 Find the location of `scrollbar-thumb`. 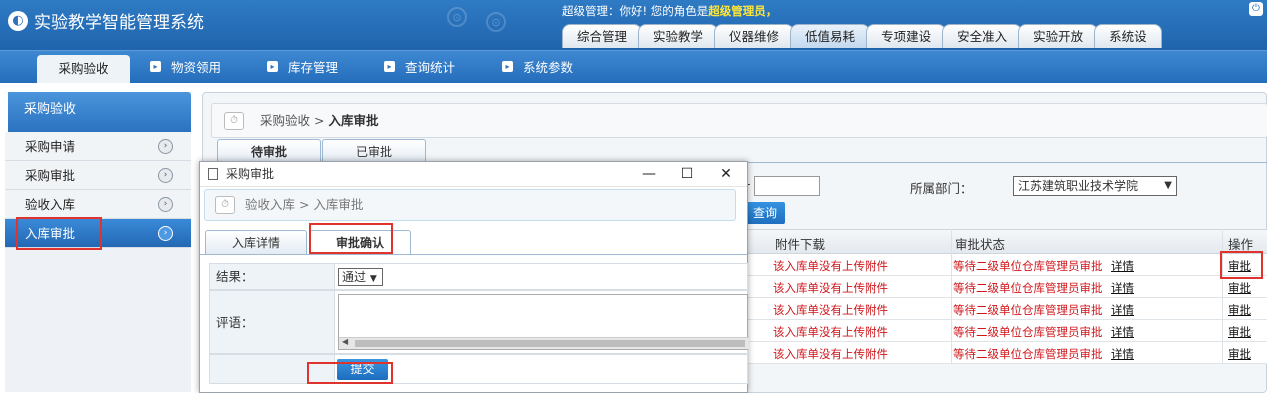

scrollbar-thumb is located at coordinates (550, 343).